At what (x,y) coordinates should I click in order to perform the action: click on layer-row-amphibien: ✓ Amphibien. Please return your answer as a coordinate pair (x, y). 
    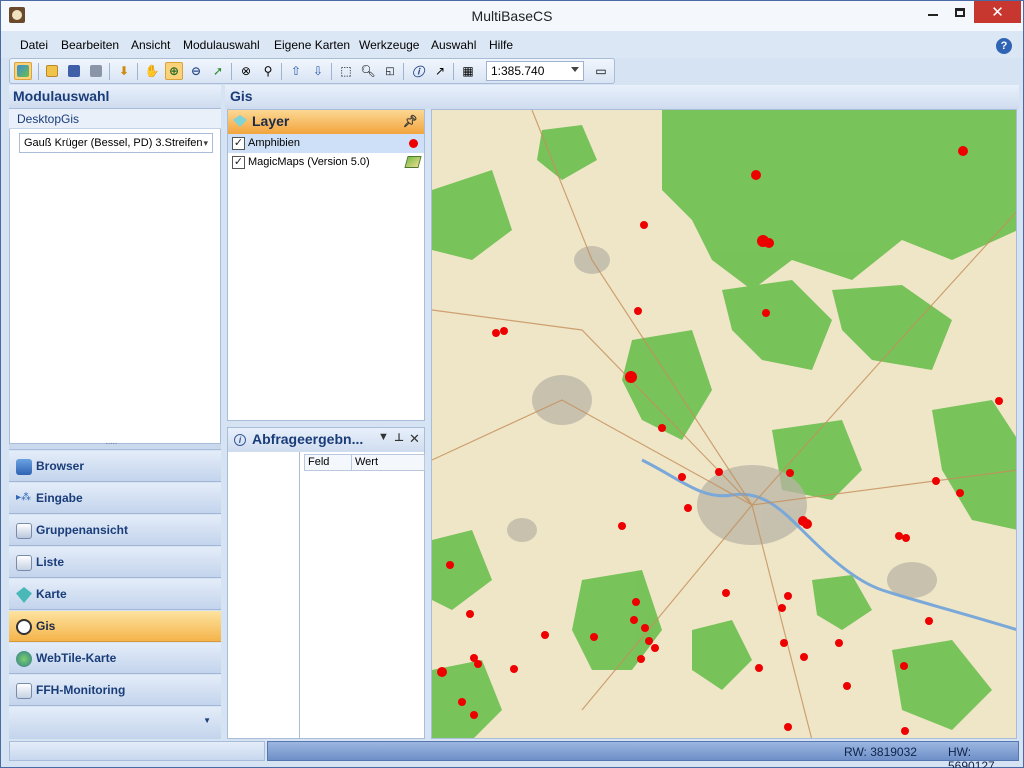
    Looking at the image, I should click on (326, 143).